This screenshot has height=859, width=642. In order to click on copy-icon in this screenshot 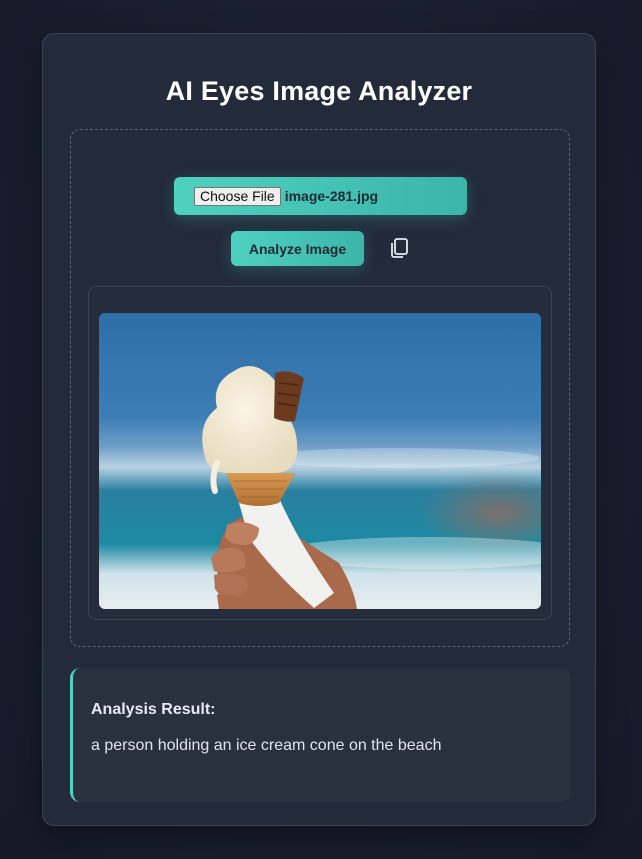, I will do `click(399, 248)`.